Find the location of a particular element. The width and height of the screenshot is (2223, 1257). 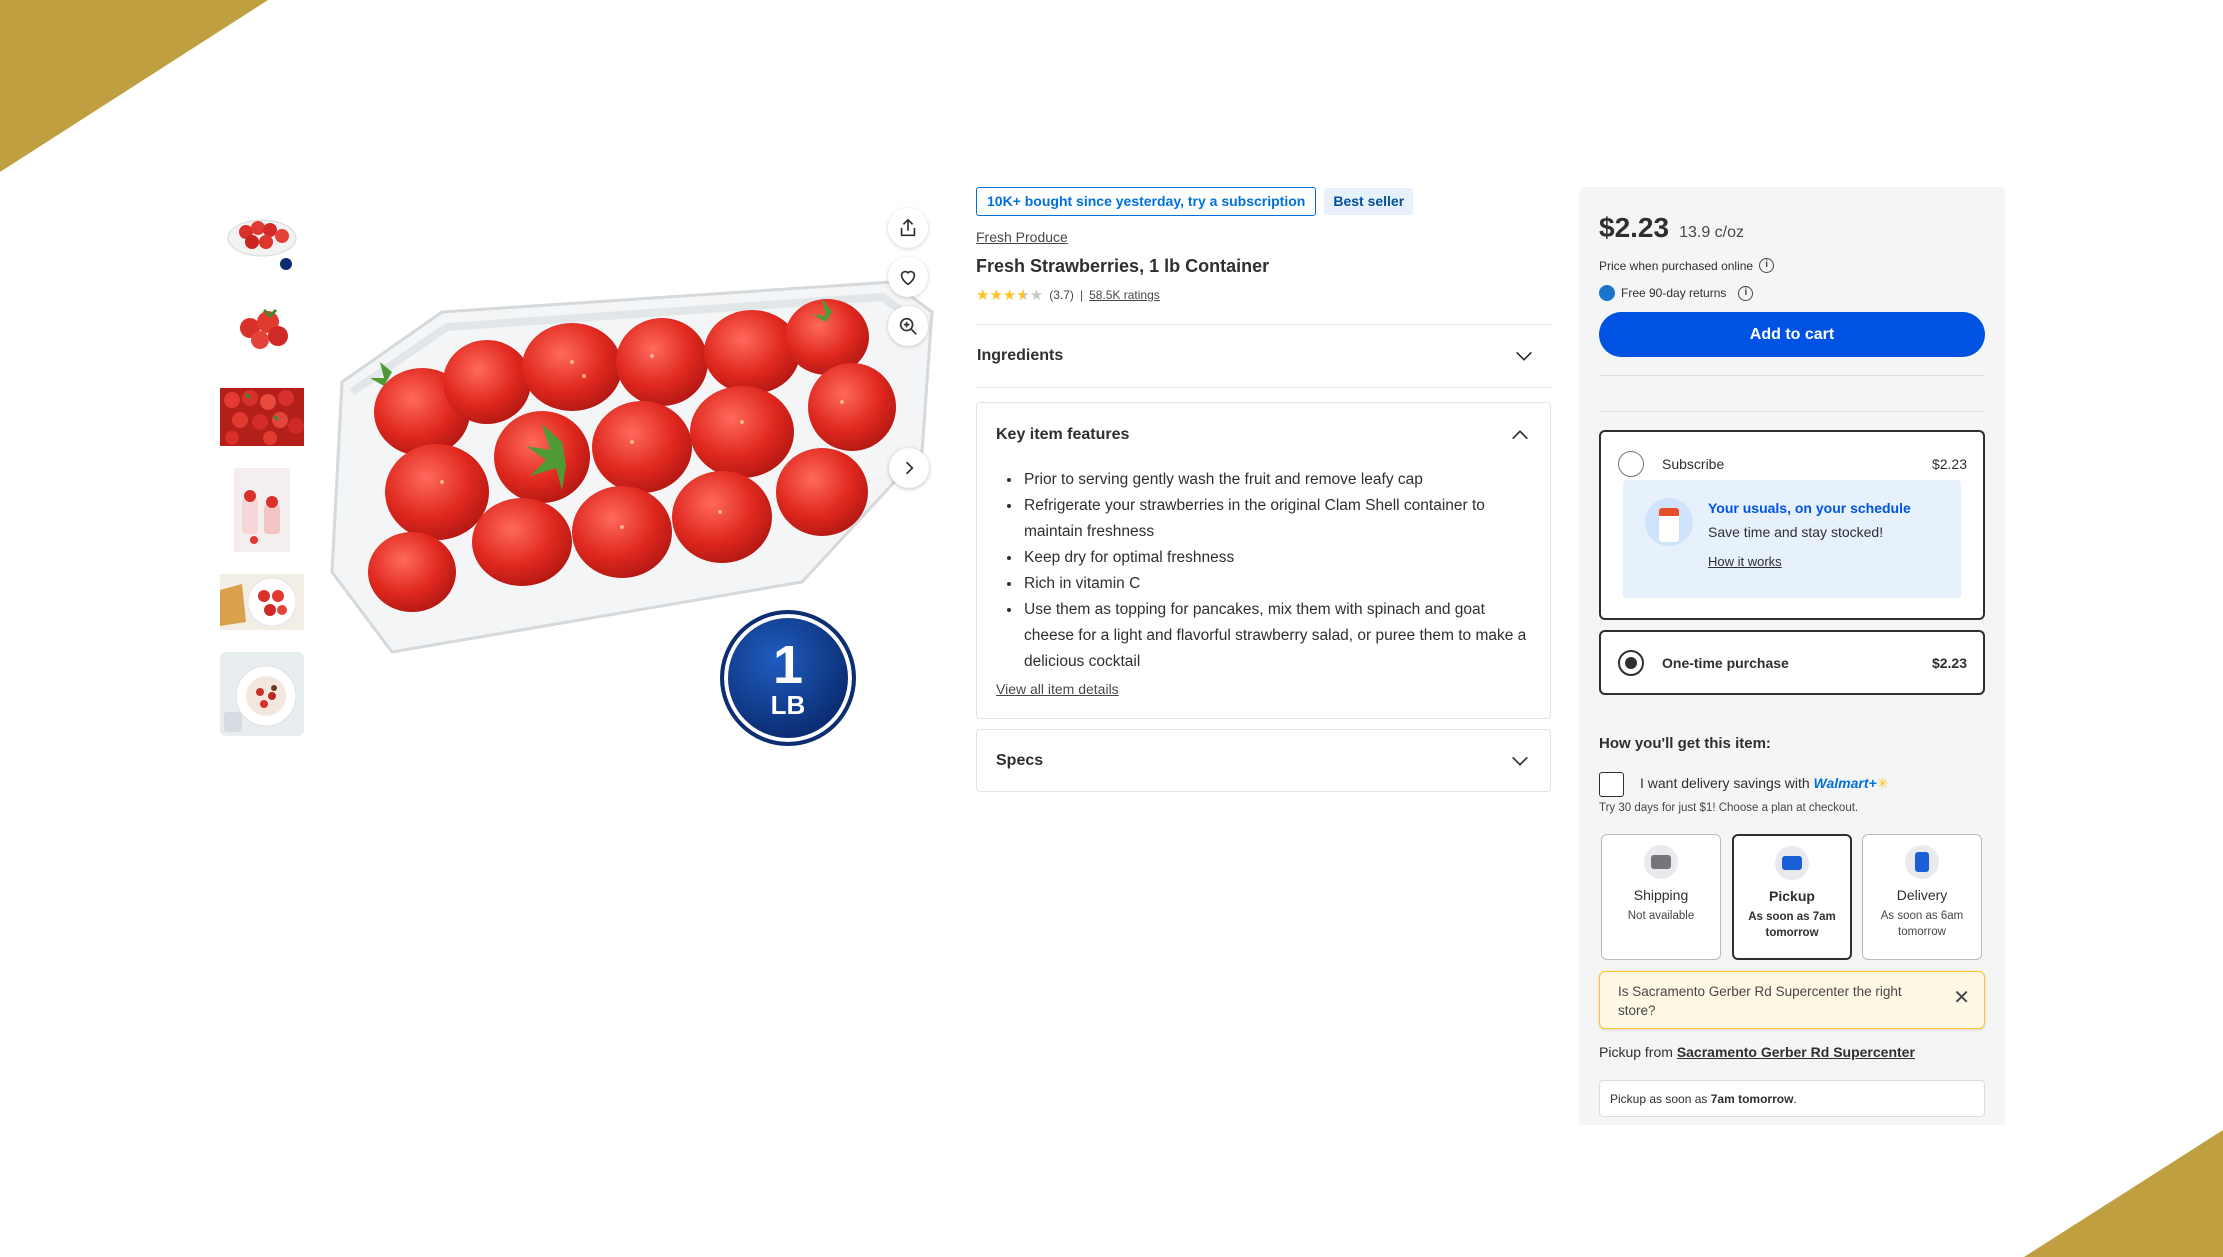

key-features-title: Key item features is located at coordinates (1063, 434).